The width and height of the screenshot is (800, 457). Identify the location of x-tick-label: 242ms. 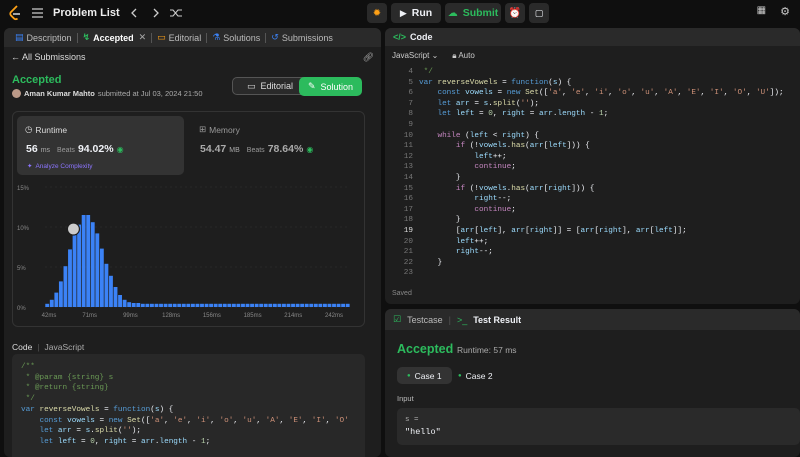
(334, 316).